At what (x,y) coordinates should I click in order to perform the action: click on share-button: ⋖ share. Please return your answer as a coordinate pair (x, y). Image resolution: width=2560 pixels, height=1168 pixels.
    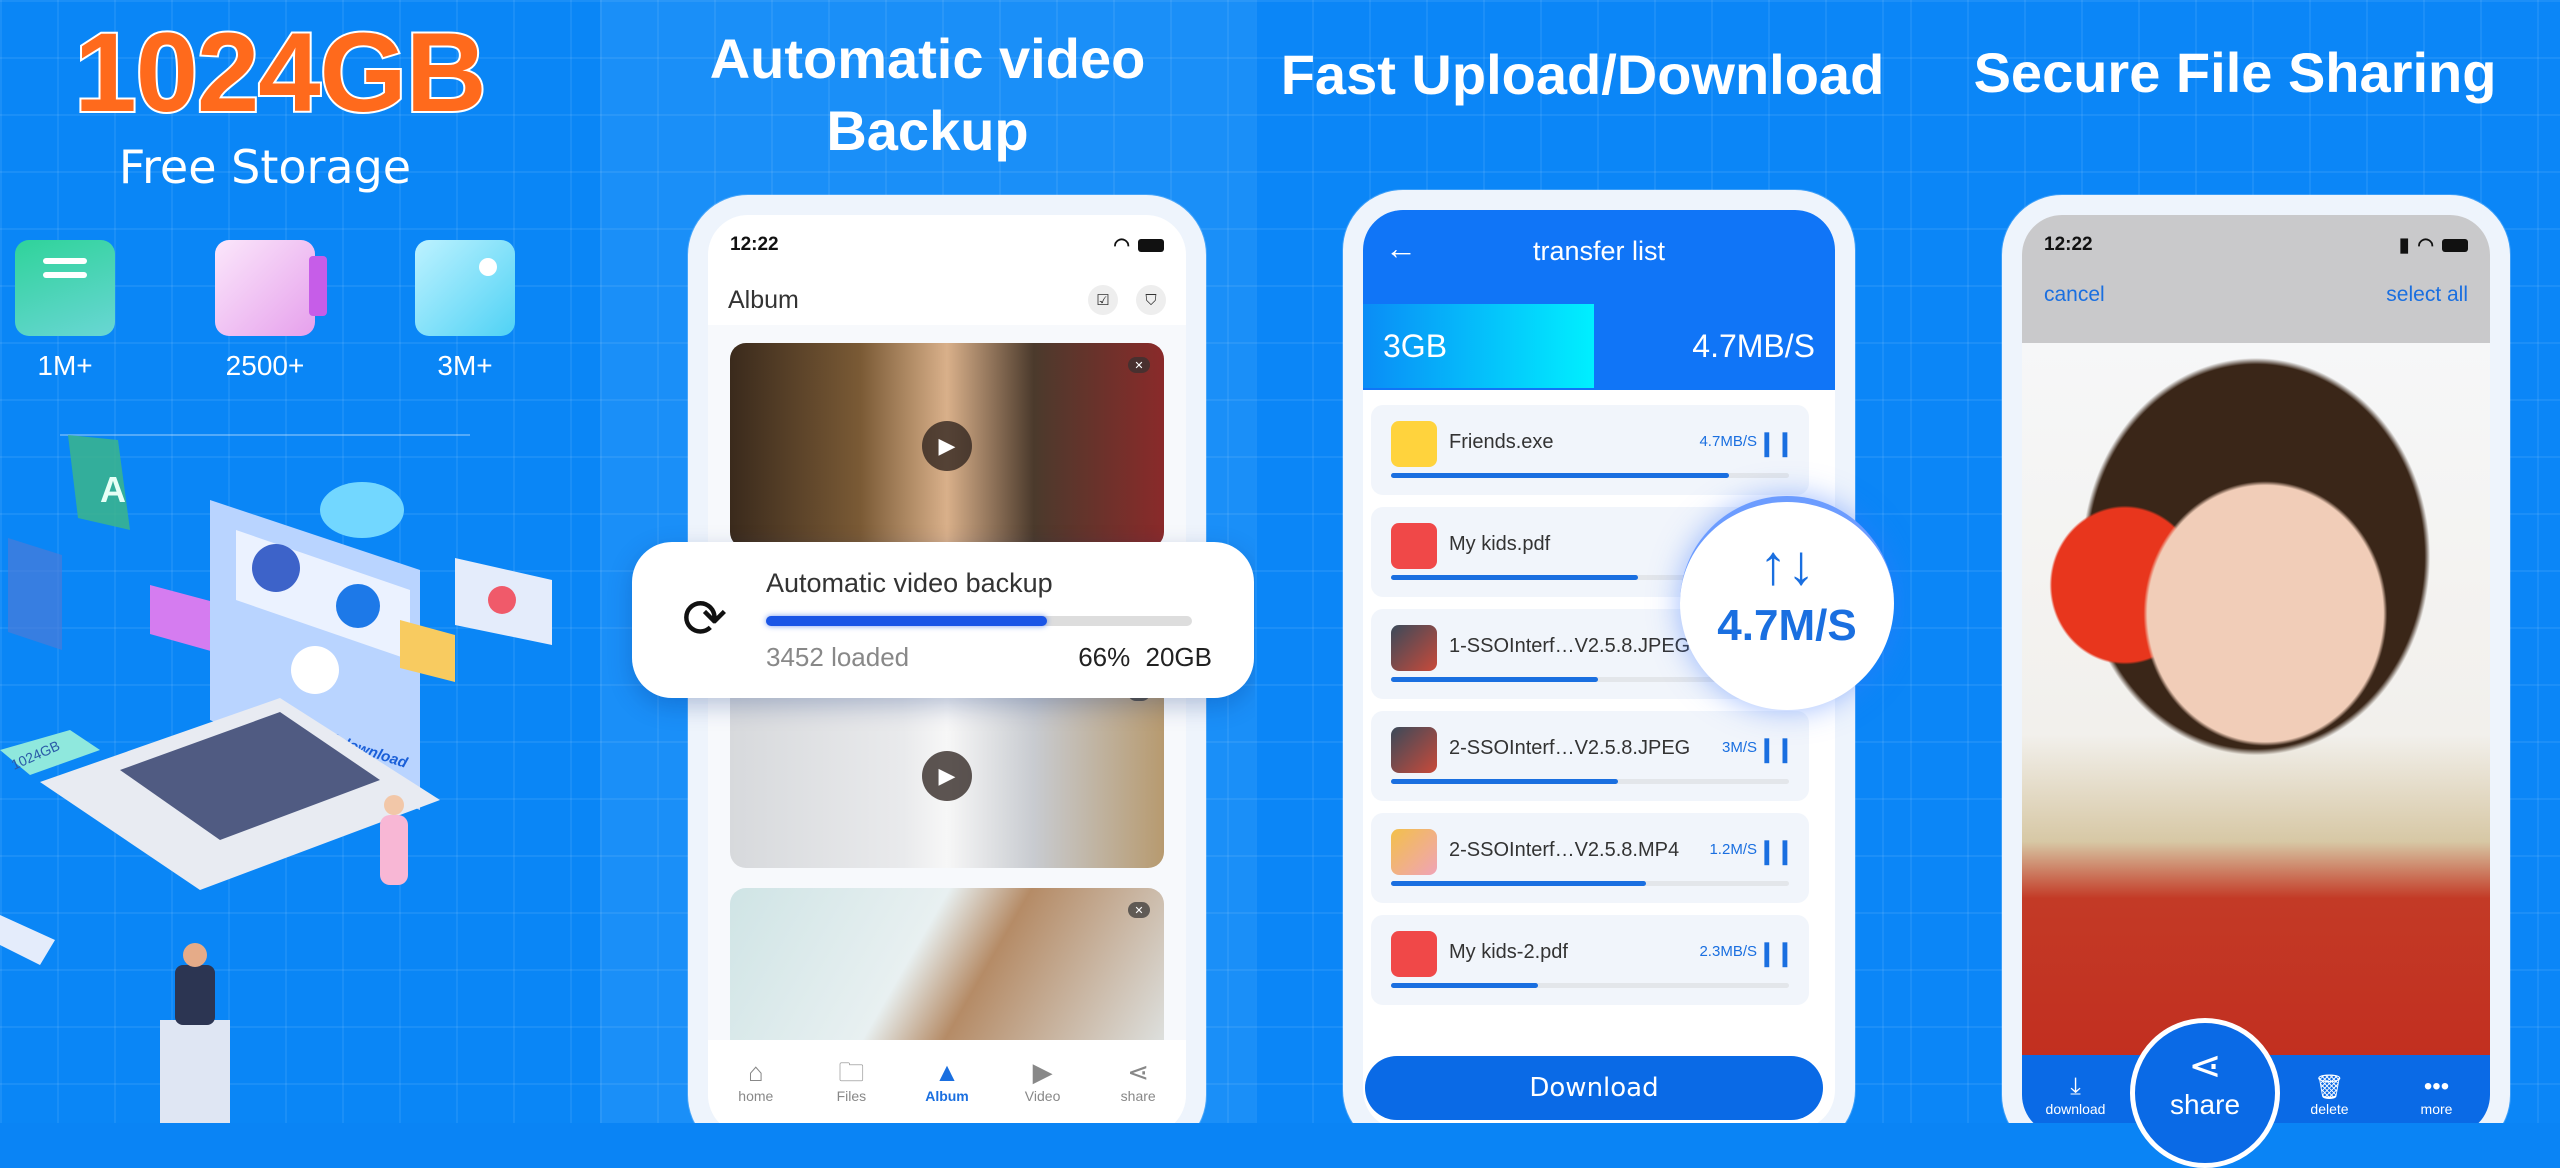
    Looking at the image, I should click on (2205, 1093).